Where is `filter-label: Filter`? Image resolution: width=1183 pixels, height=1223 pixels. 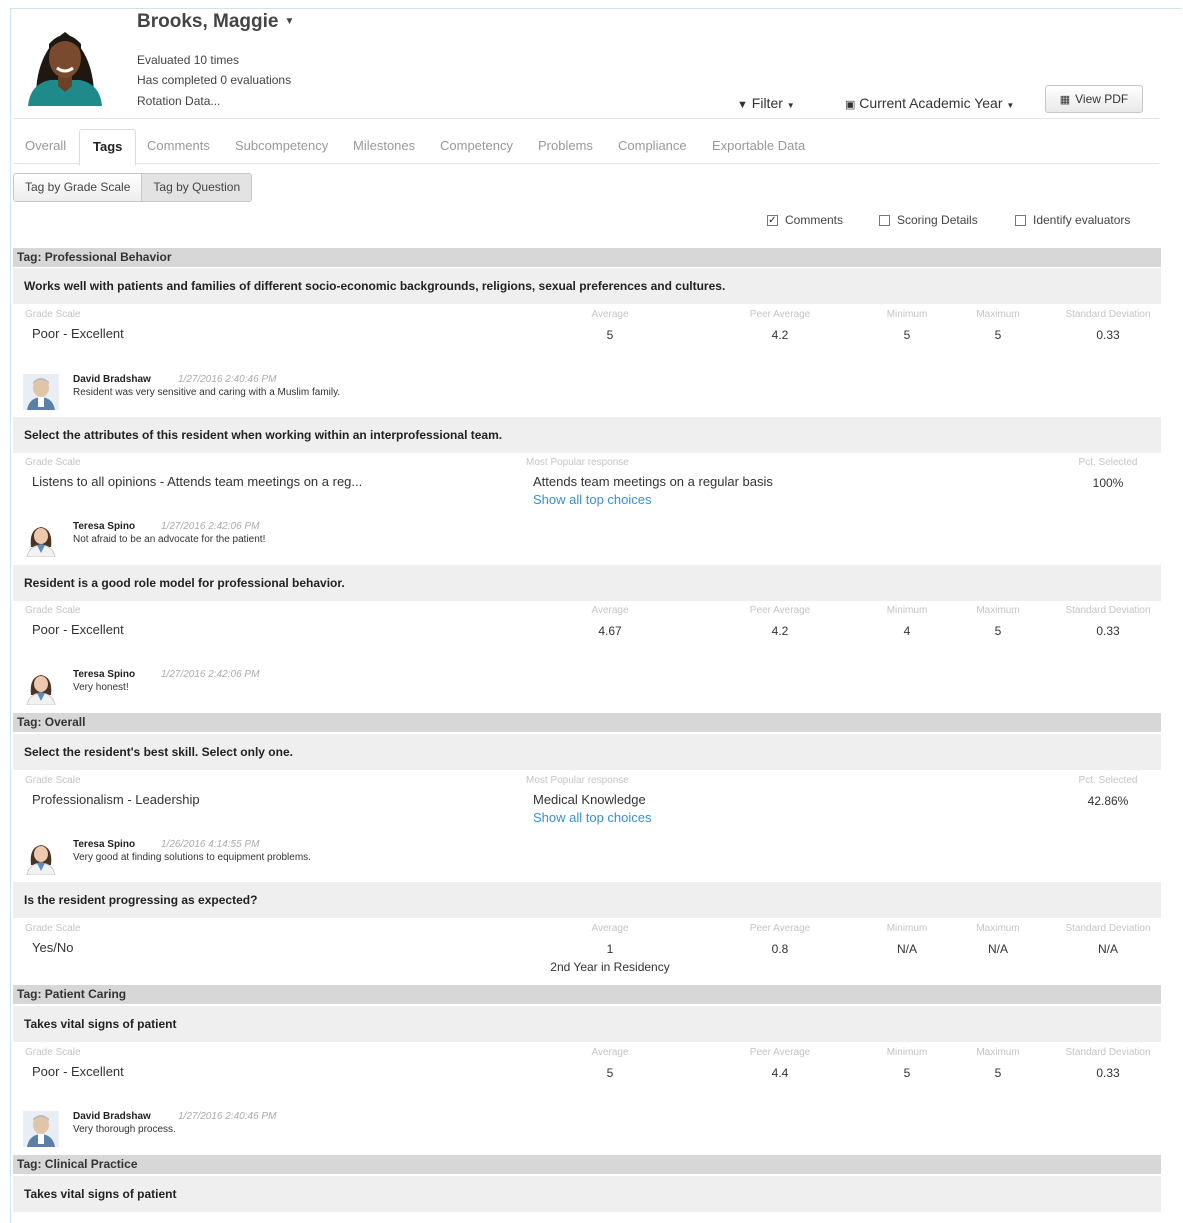 filter-label: Filter is located at coordinates (767, 103).